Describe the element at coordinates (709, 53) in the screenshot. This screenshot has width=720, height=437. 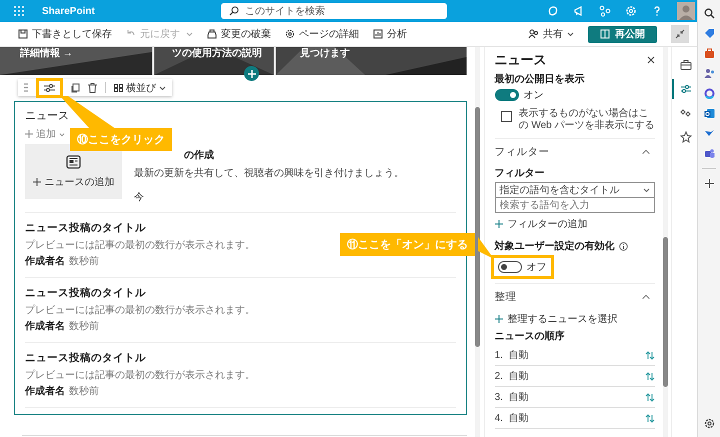
I see `toolbox-icon` at that location.